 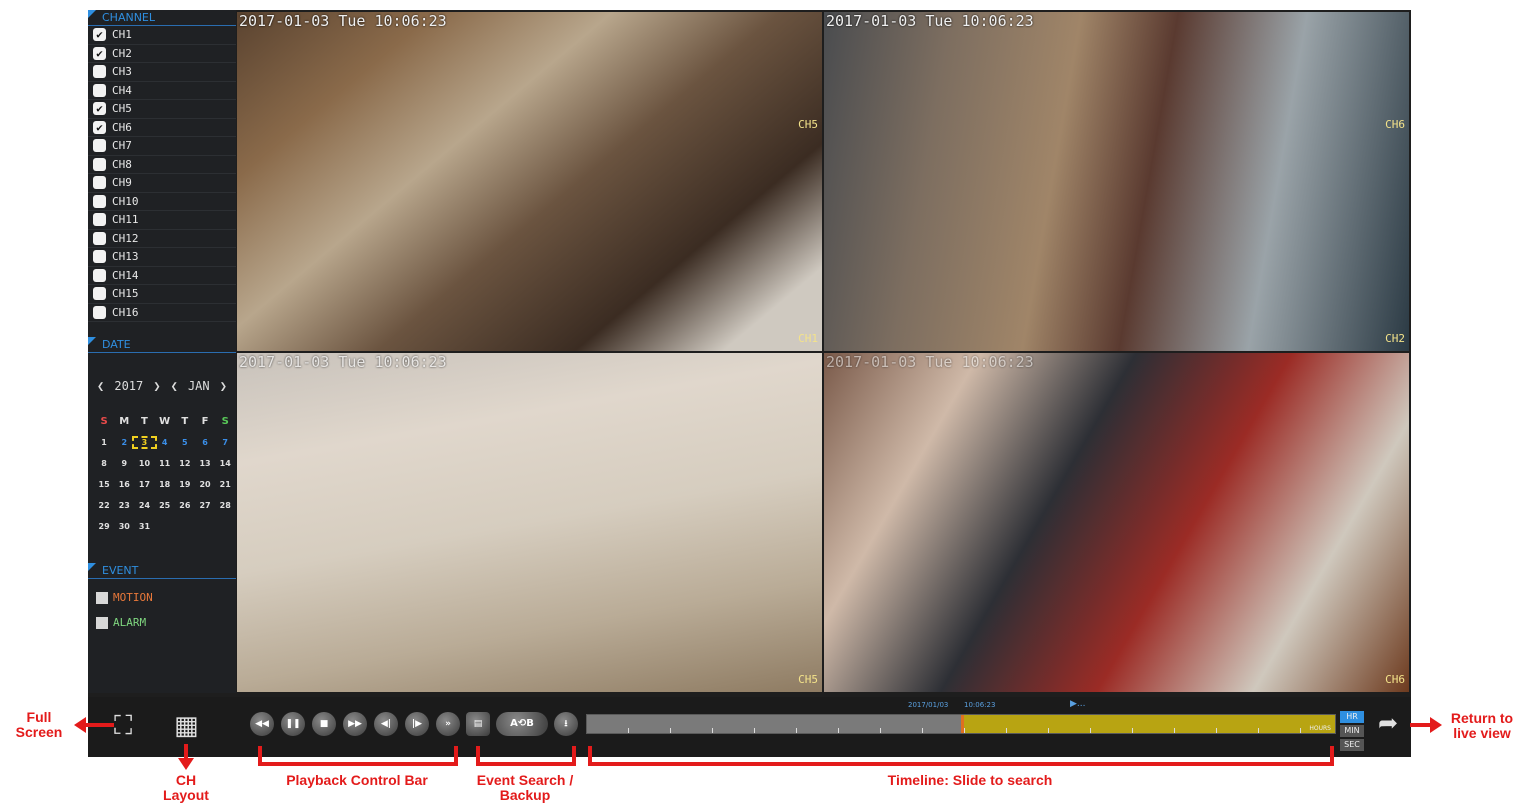 What do you see at coordinates (162, 257) in the screenshot?
I see `channel-item: CH13` at bounding box center [162, 257].